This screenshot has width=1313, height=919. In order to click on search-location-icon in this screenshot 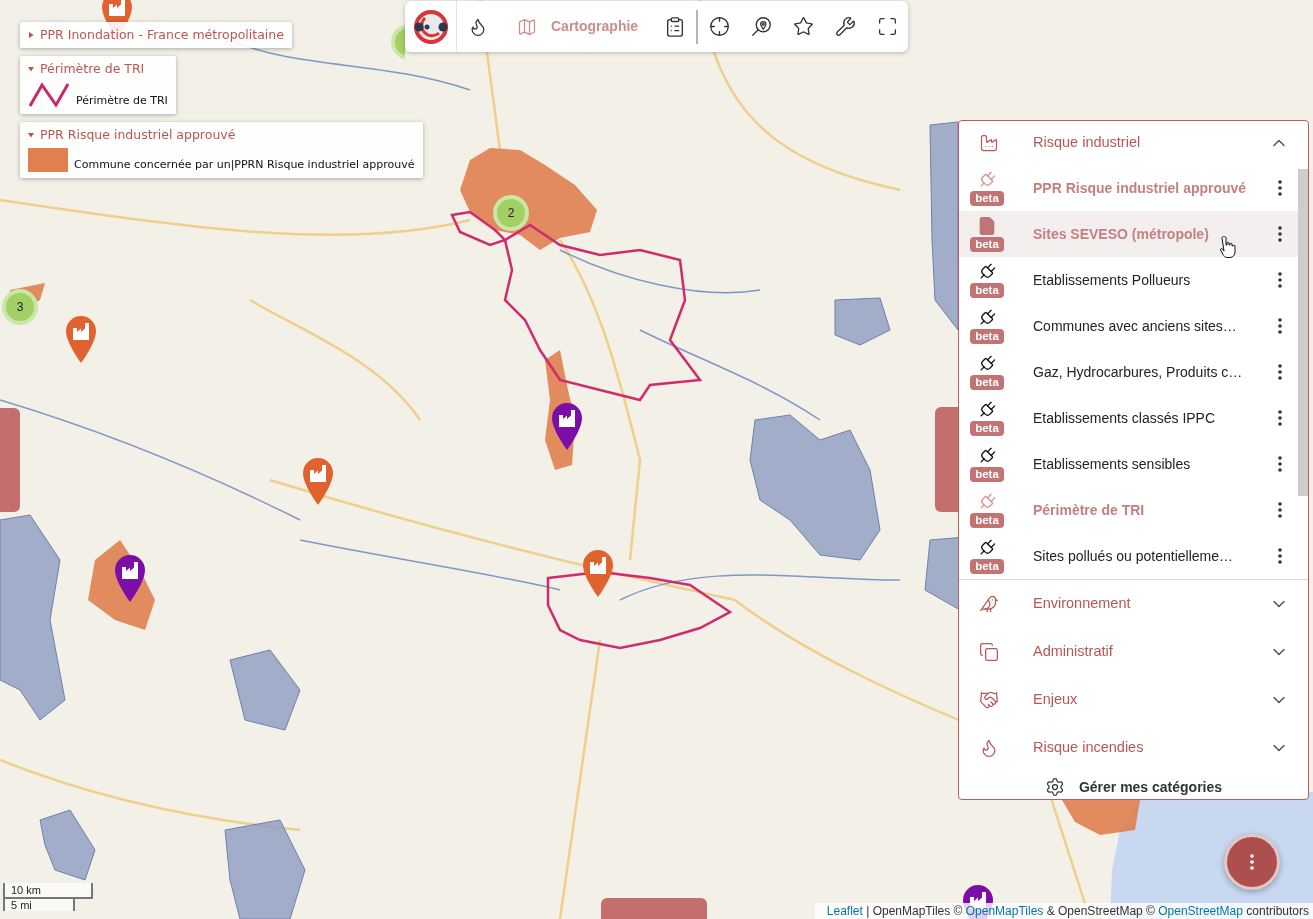, I will do `click(761, 26)`.